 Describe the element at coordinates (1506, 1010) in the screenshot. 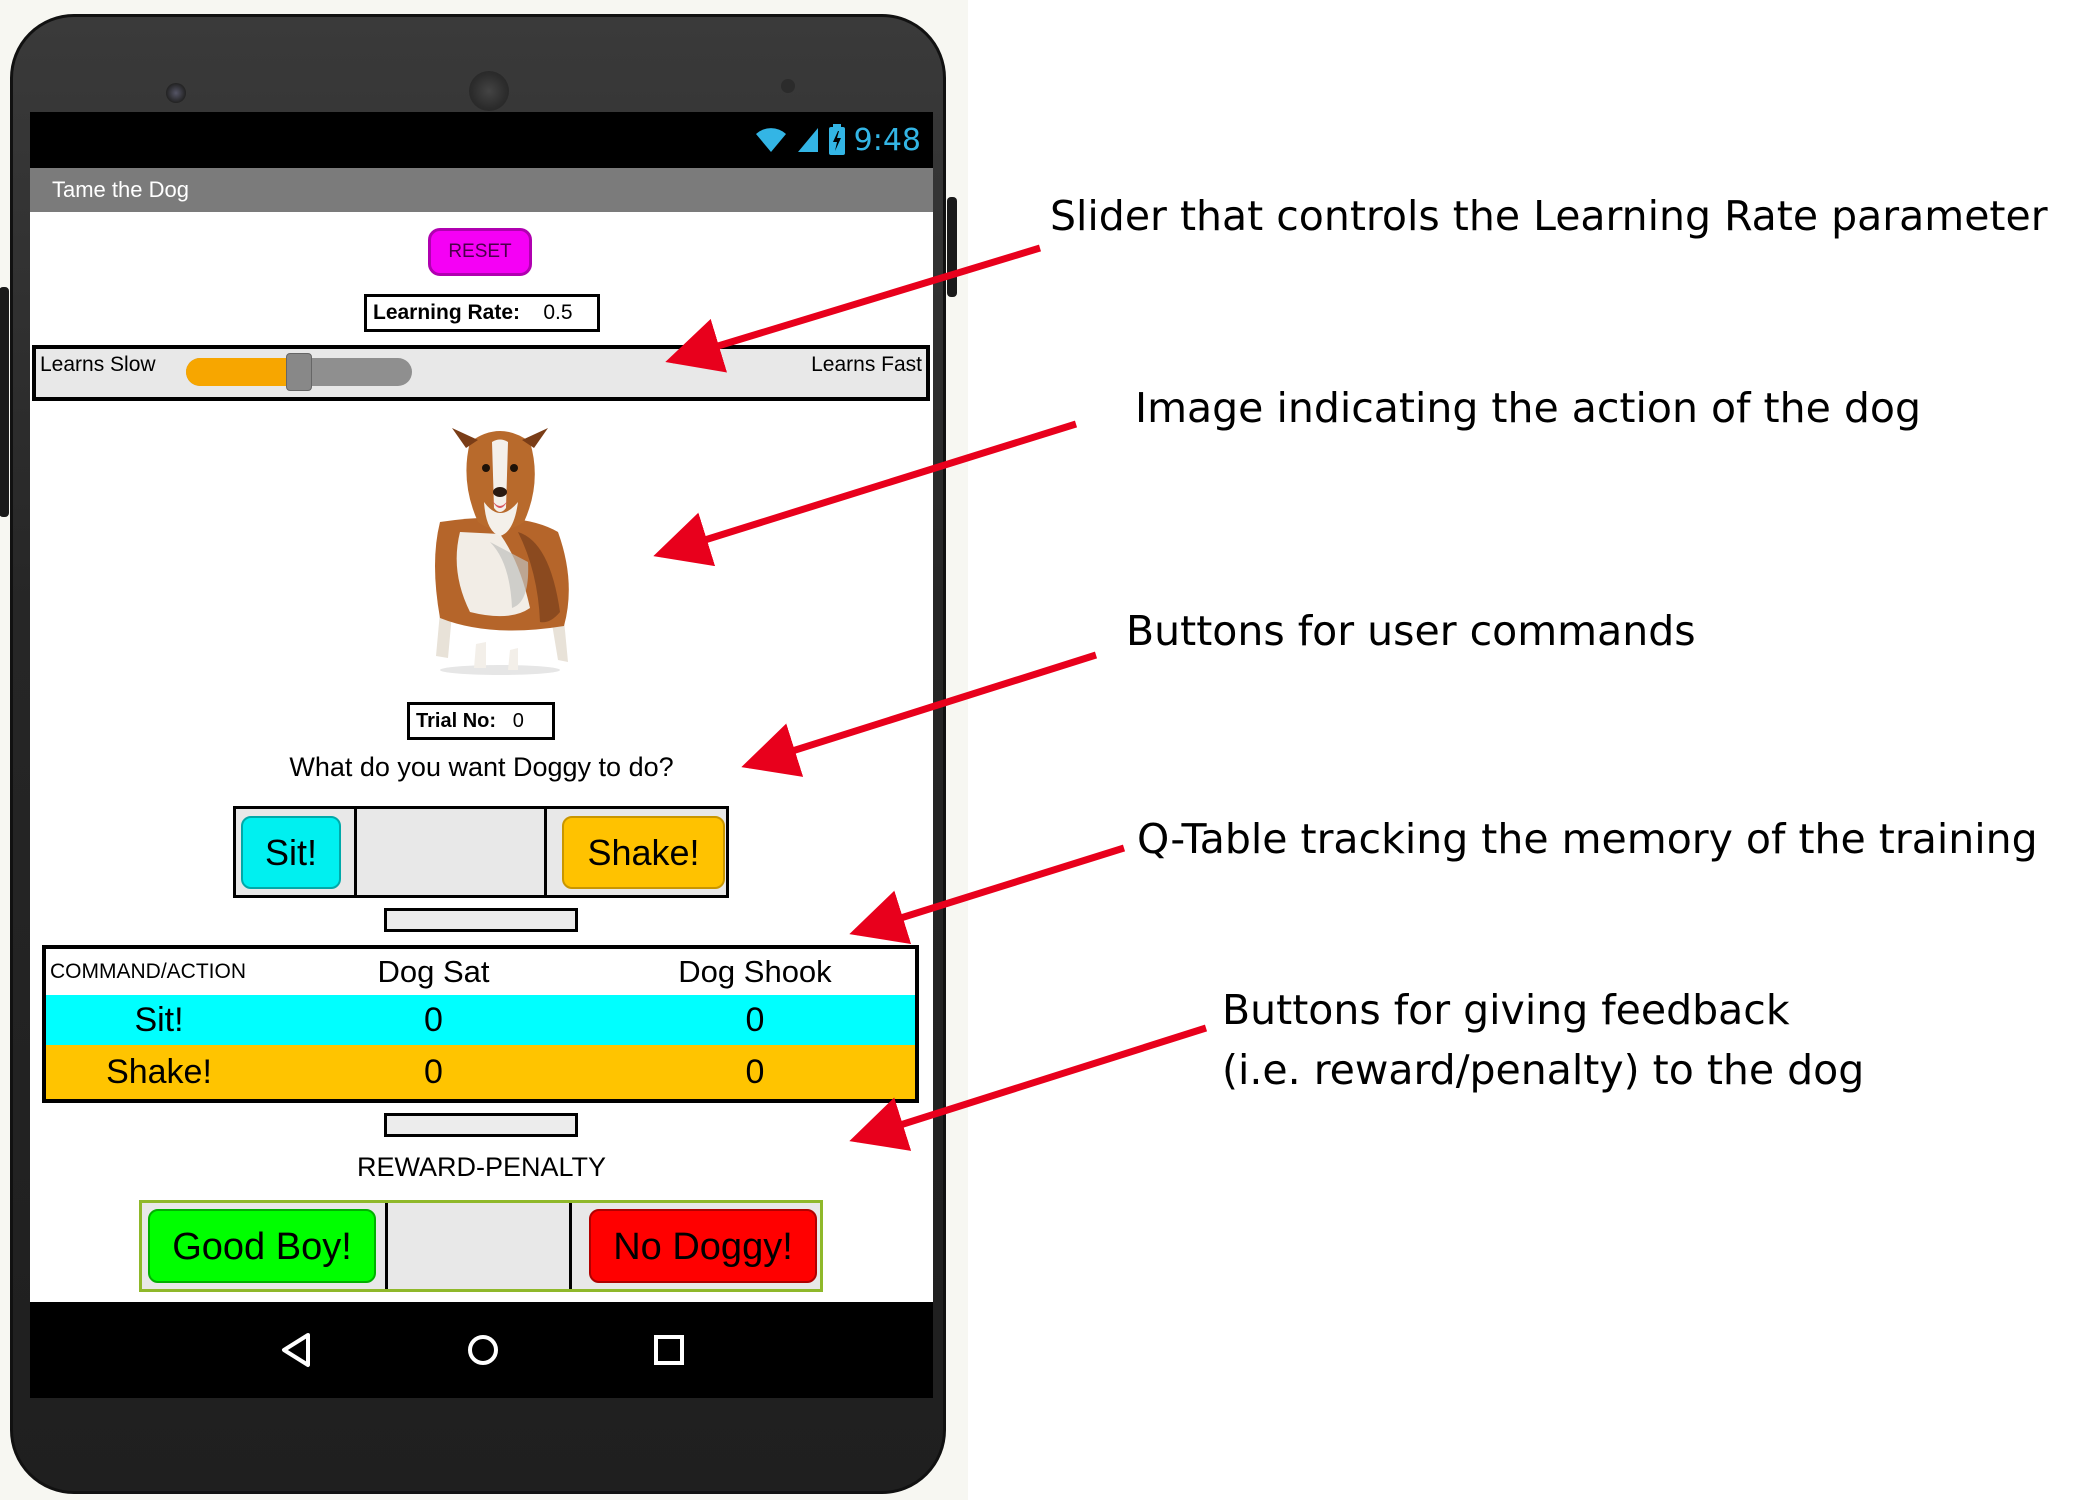

I see `annotation-feedback-line1: Buttons for giving feedback` at that location.